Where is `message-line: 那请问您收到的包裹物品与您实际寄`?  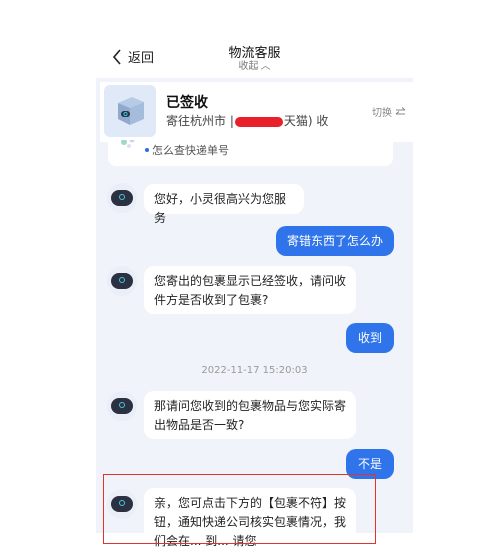
message-line: 那请问您收到的包裹物品与您实际寄 is located at coordinates (250, 406).